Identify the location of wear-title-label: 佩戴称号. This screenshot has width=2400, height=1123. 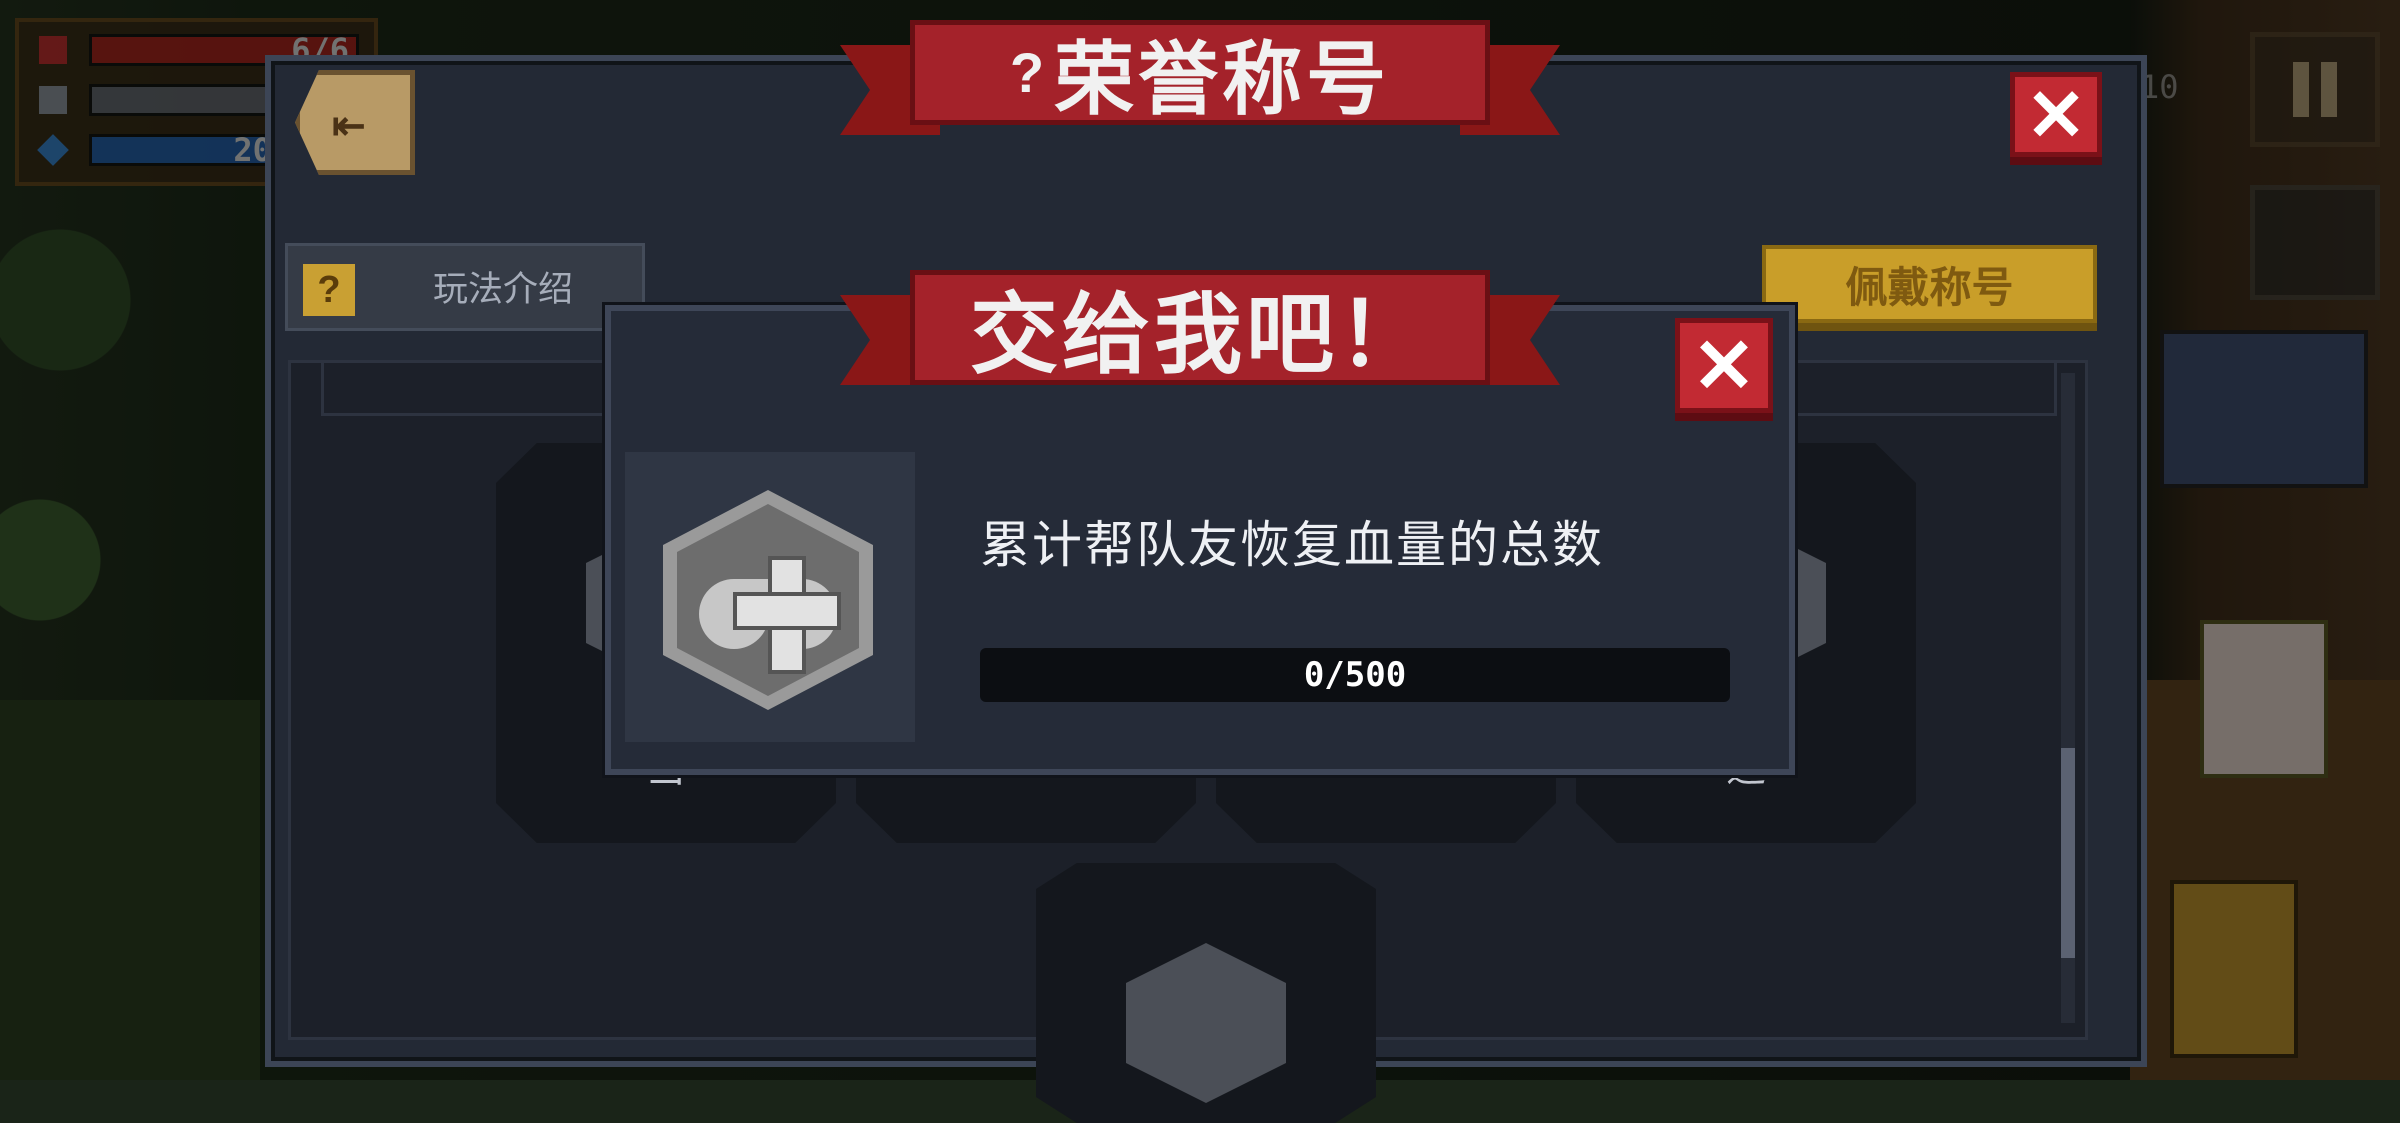
(1929, 287).